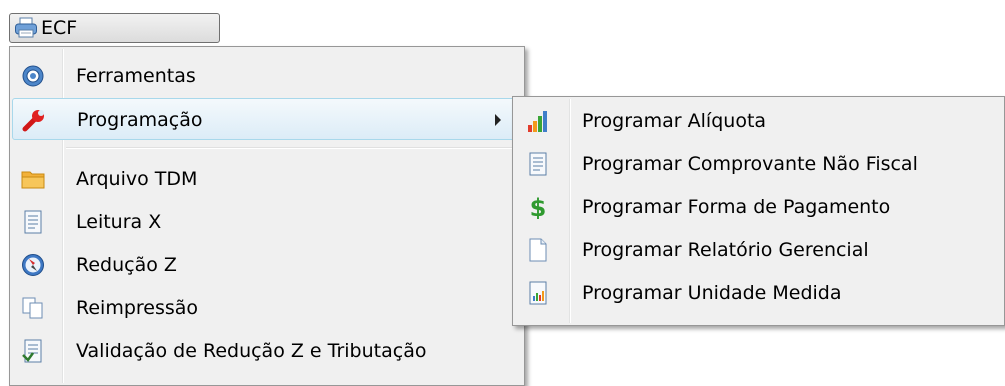  I want to click on blank-page-icon, so click(538, 250).